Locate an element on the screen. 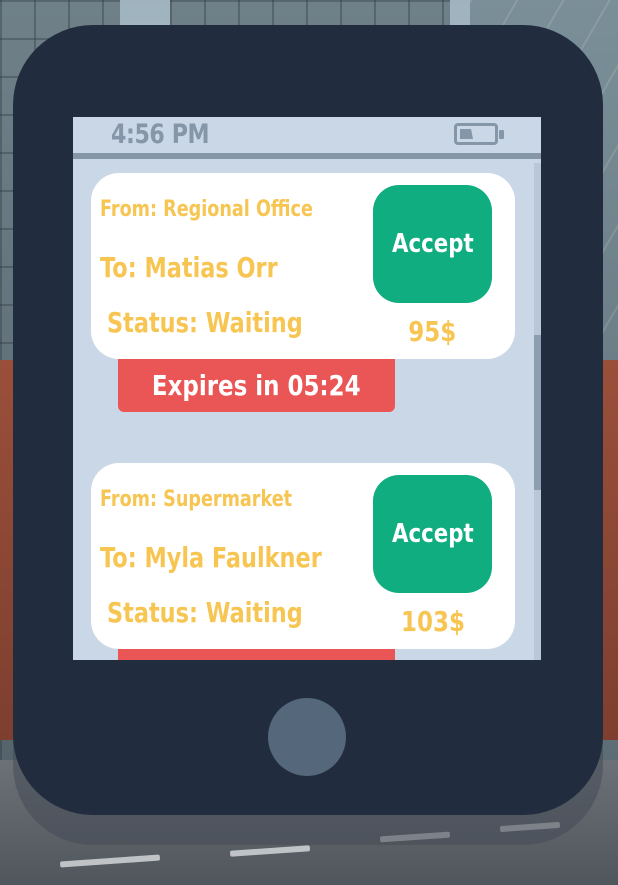 This screenshot has height=885, width=618. price-label: 95$ is located at coordinates (432, 331).